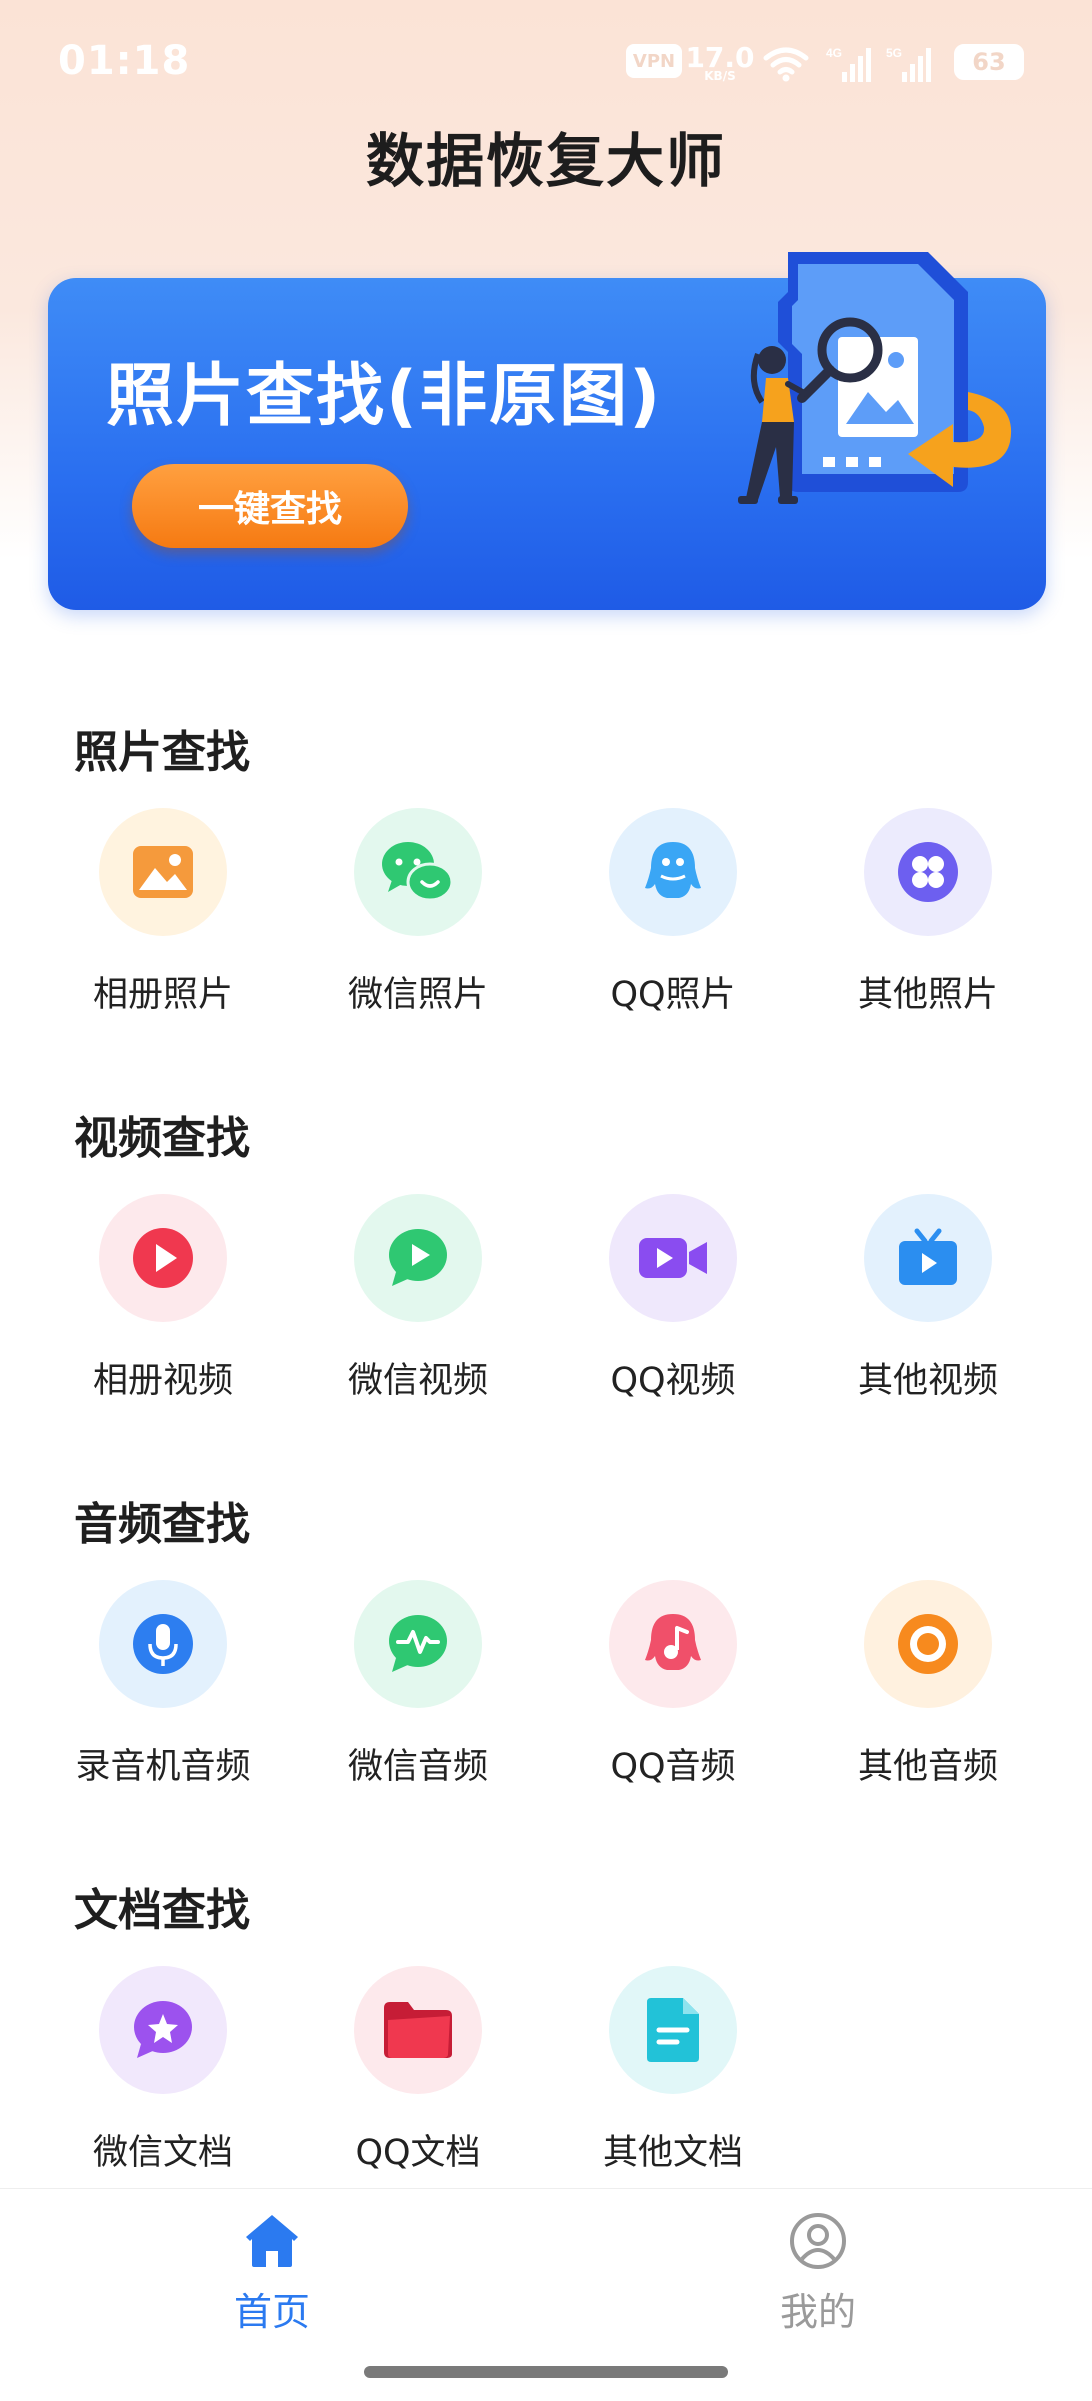 Image resolution: width=1092 pixels, height=2401 pixels. Describe the element at coordinates (163, 1767) in the screenshot. I see `item-label: 录音机音频` at that location.